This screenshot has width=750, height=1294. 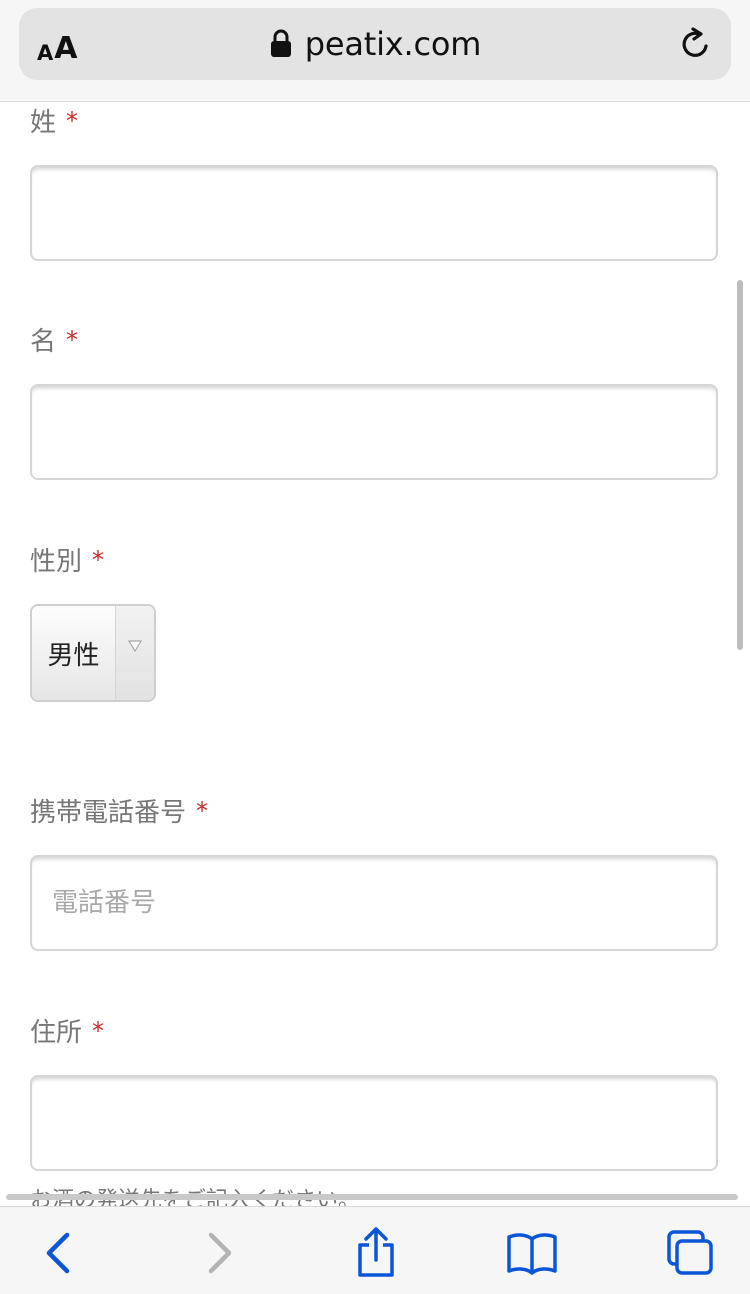 I want to click on url-field: A A peatix.com, so click(x=375, y=44).